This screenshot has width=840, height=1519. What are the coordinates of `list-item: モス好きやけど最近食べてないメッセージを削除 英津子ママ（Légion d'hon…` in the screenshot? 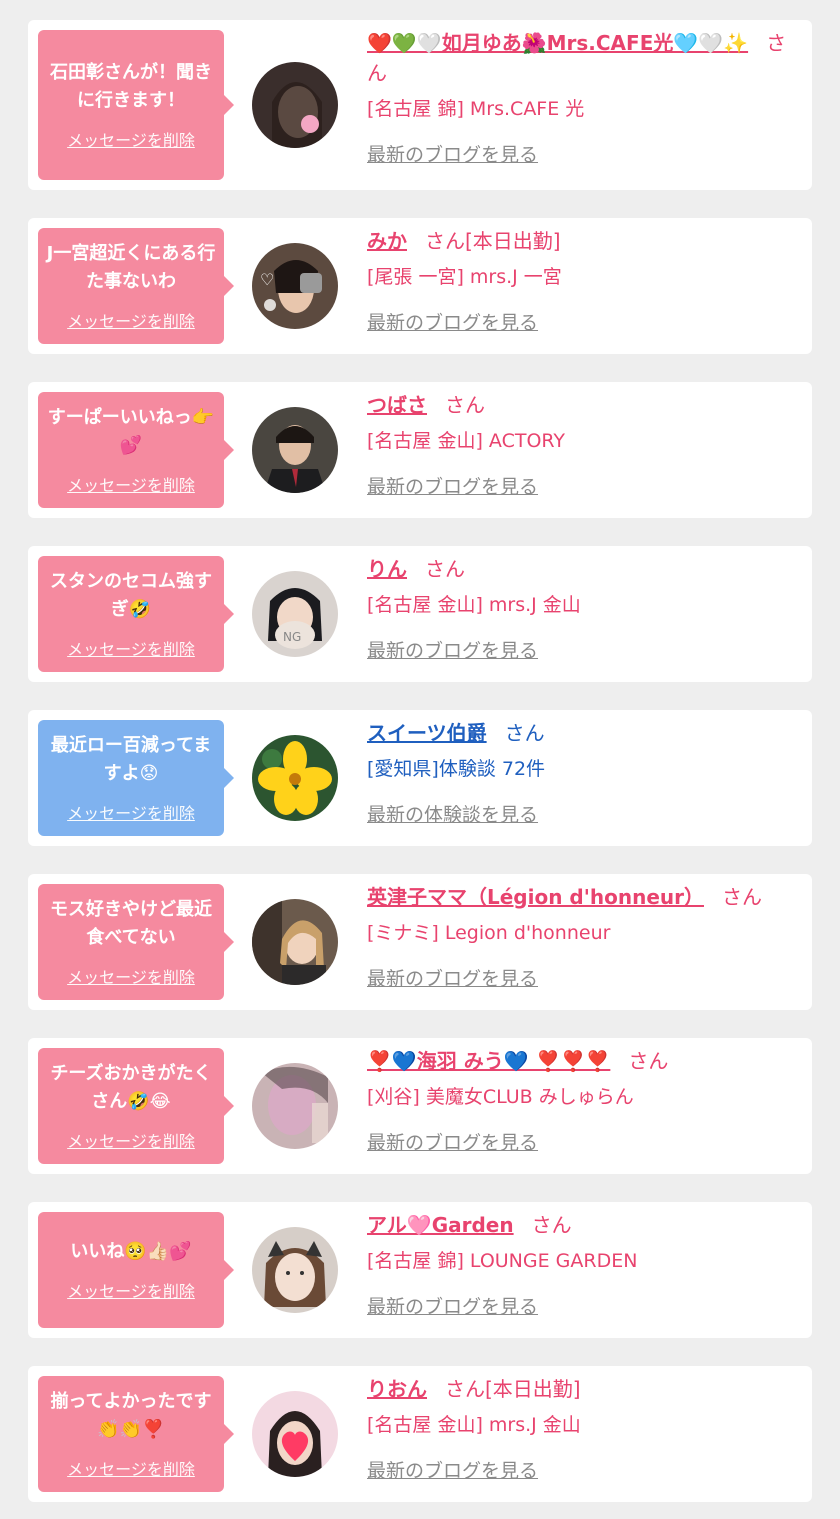 It's located at (420, 942).